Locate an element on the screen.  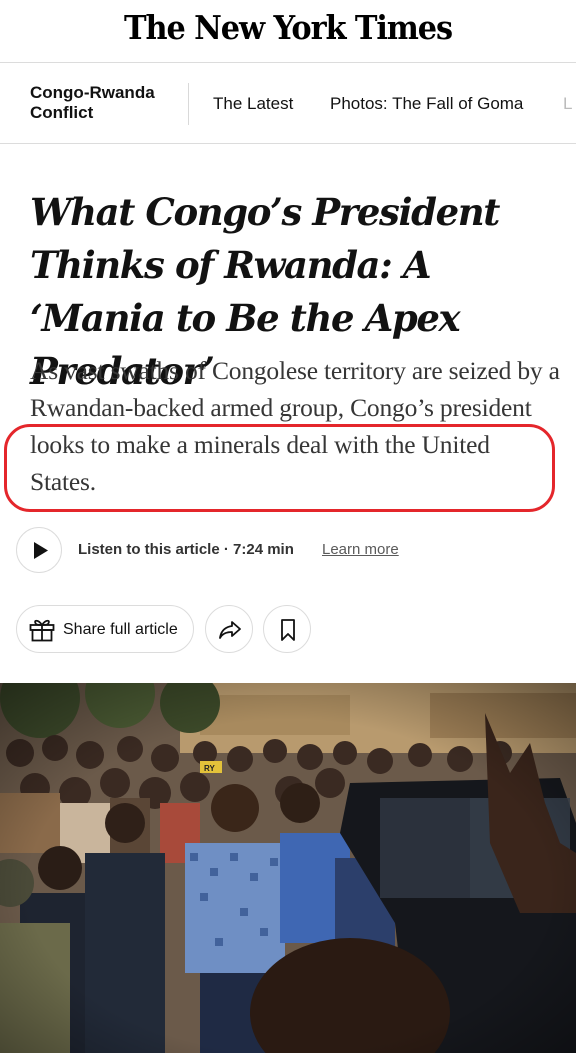
nav-link-photos: Photos: The Fall of Goma is located at coordinates (426, 104).